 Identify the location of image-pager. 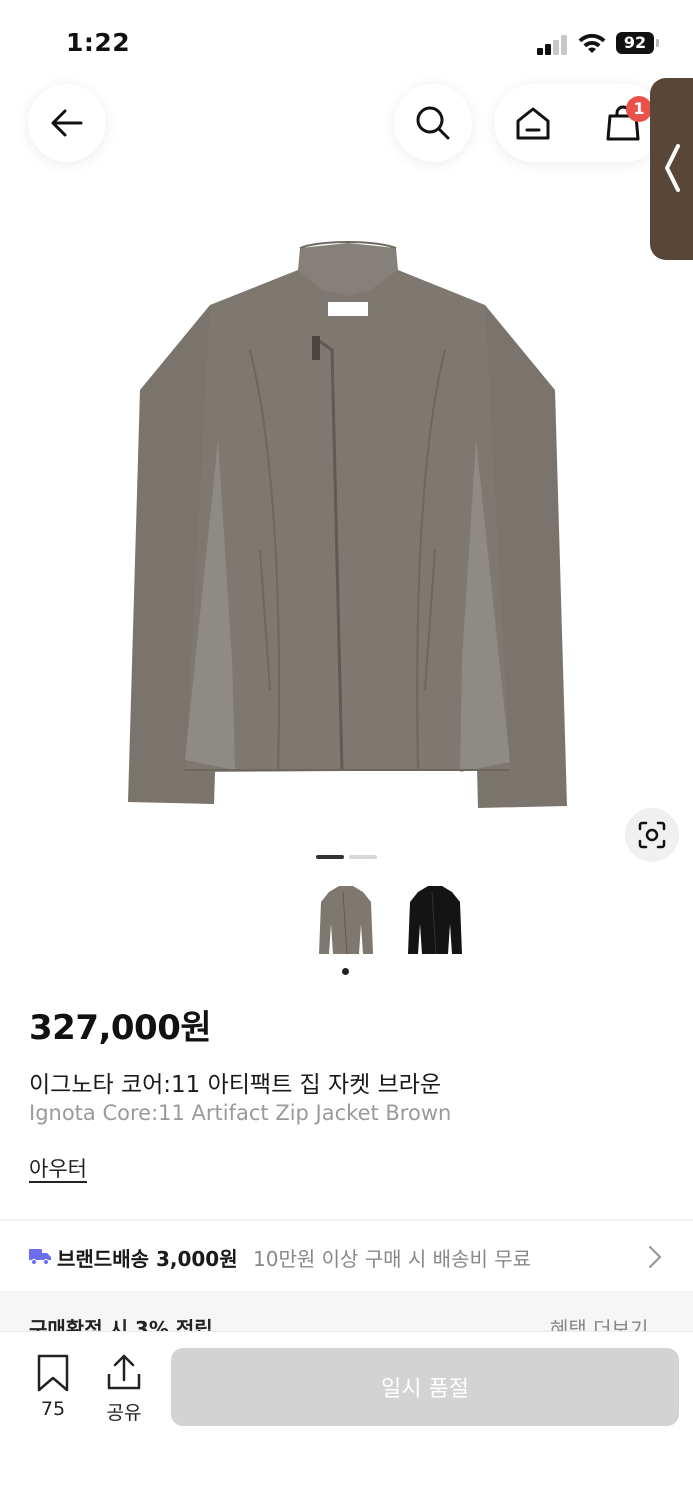
(347, 857).